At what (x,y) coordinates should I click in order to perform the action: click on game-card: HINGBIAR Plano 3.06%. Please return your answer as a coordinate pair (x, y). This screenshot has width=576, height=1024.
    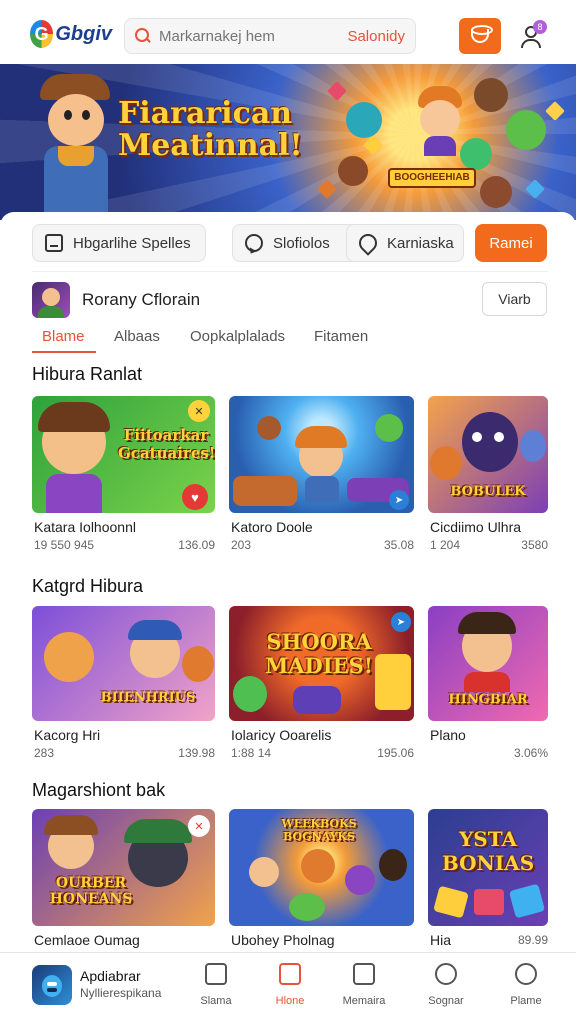
    Looking at the image, I should click on (488, 684).